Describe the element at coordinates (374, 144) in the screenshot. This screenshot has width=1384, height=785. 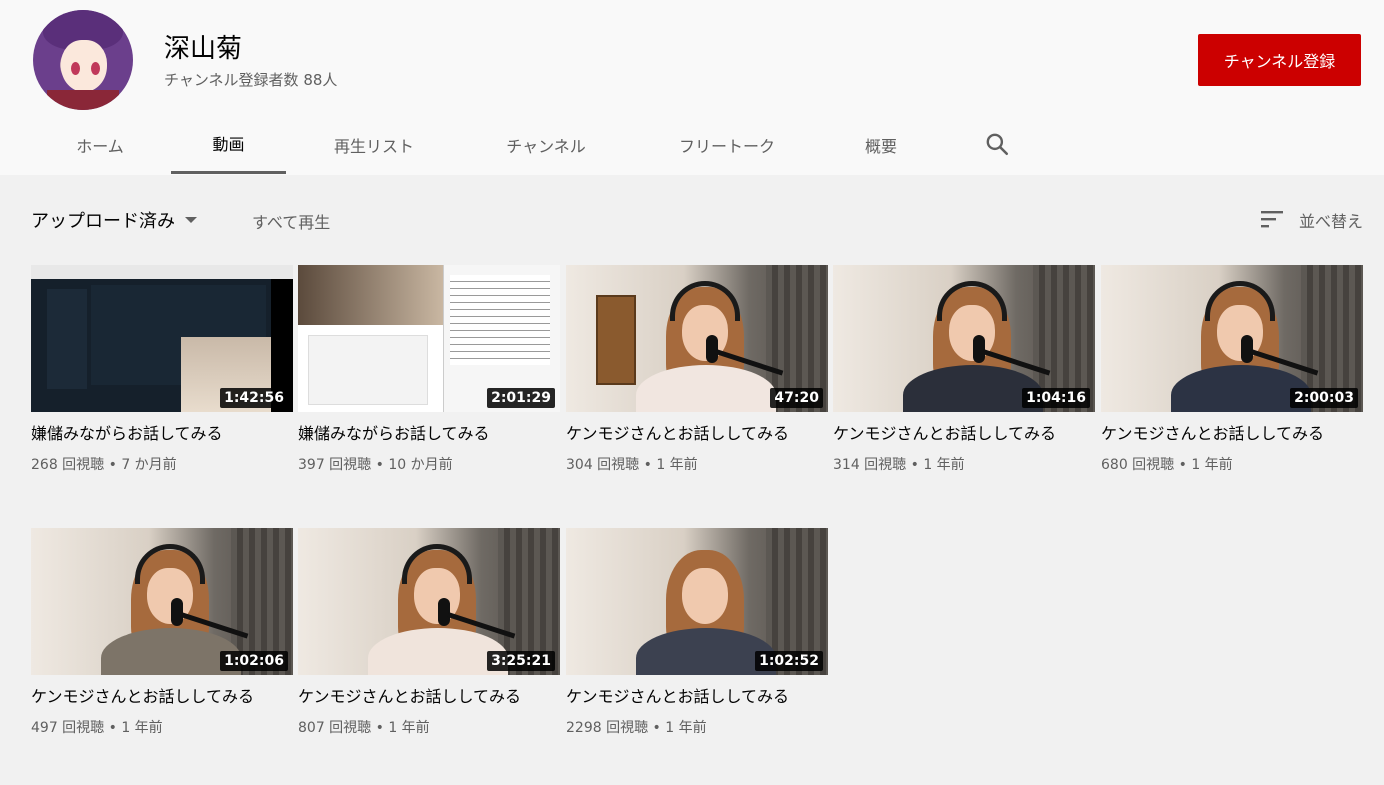
I see `tab-playlists: 再生リスト` at that location.